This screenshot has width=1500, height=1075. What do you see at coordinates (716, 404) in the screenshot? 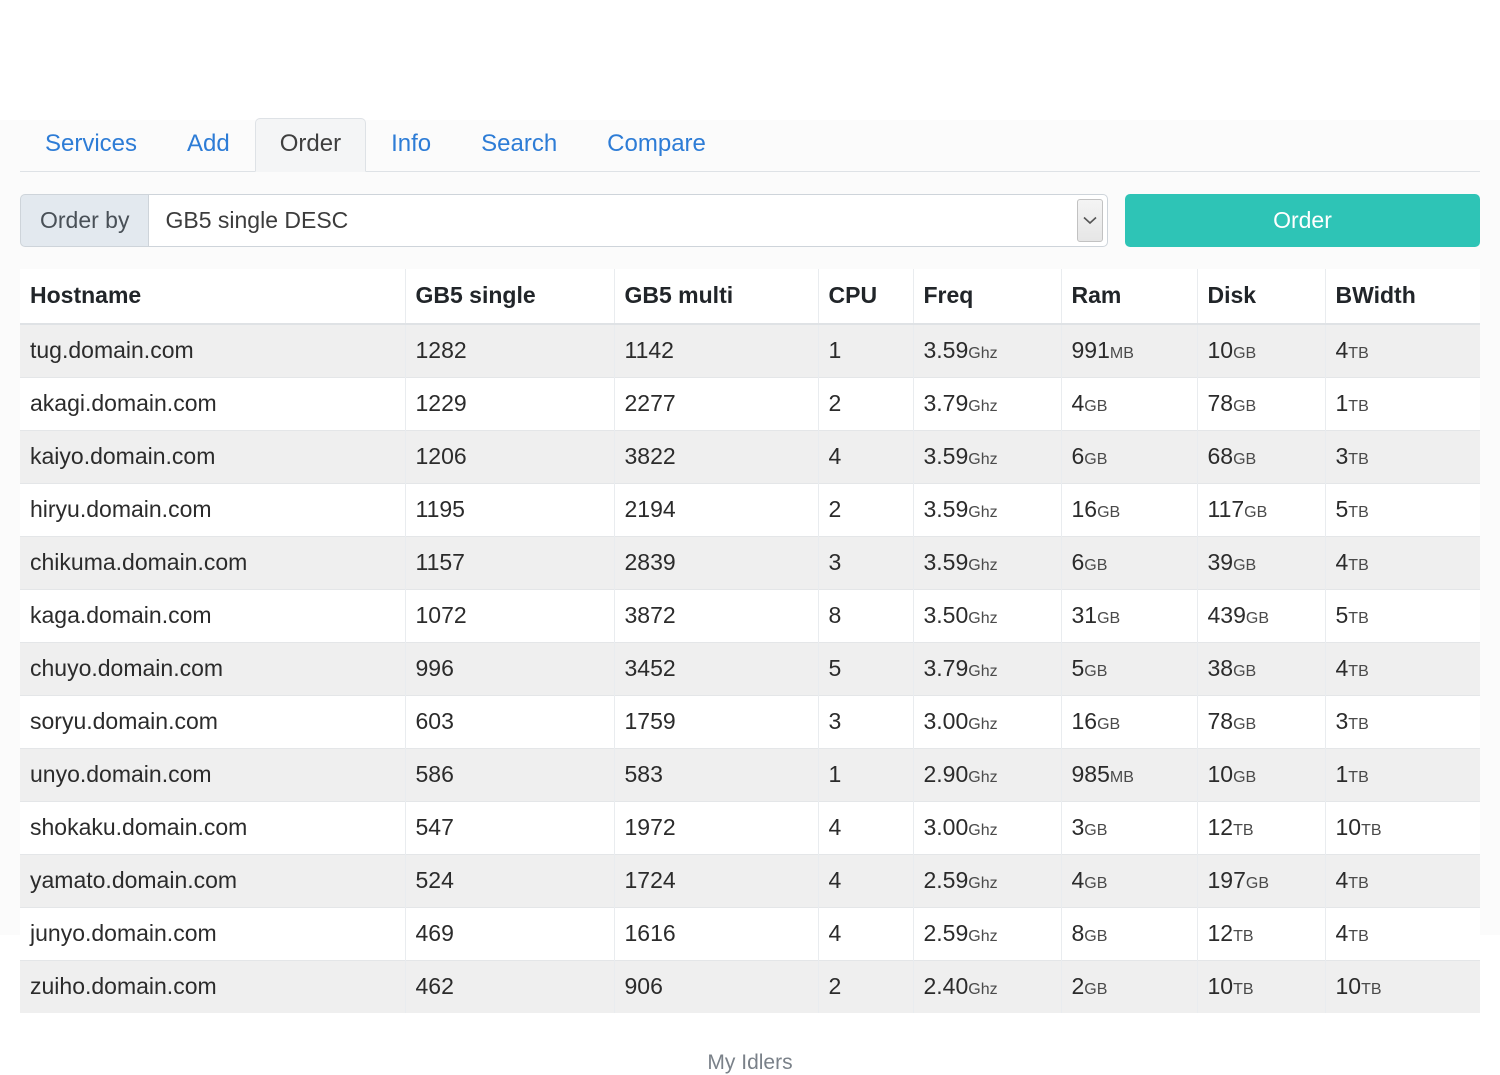
I see `cell-gb5-multi: 2277` at bounding box center [716, 404].